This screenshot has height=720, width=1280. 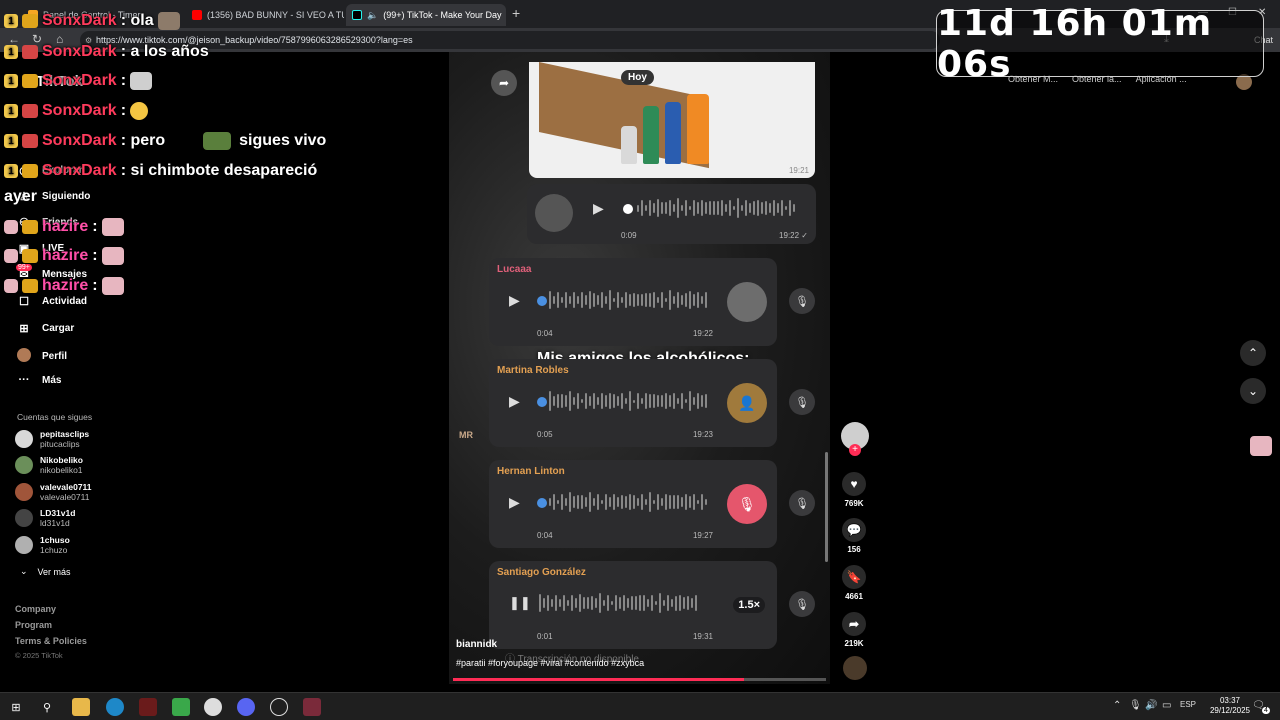 I want to click on save-button: 🔖 4661, so click(x=854, y=583).